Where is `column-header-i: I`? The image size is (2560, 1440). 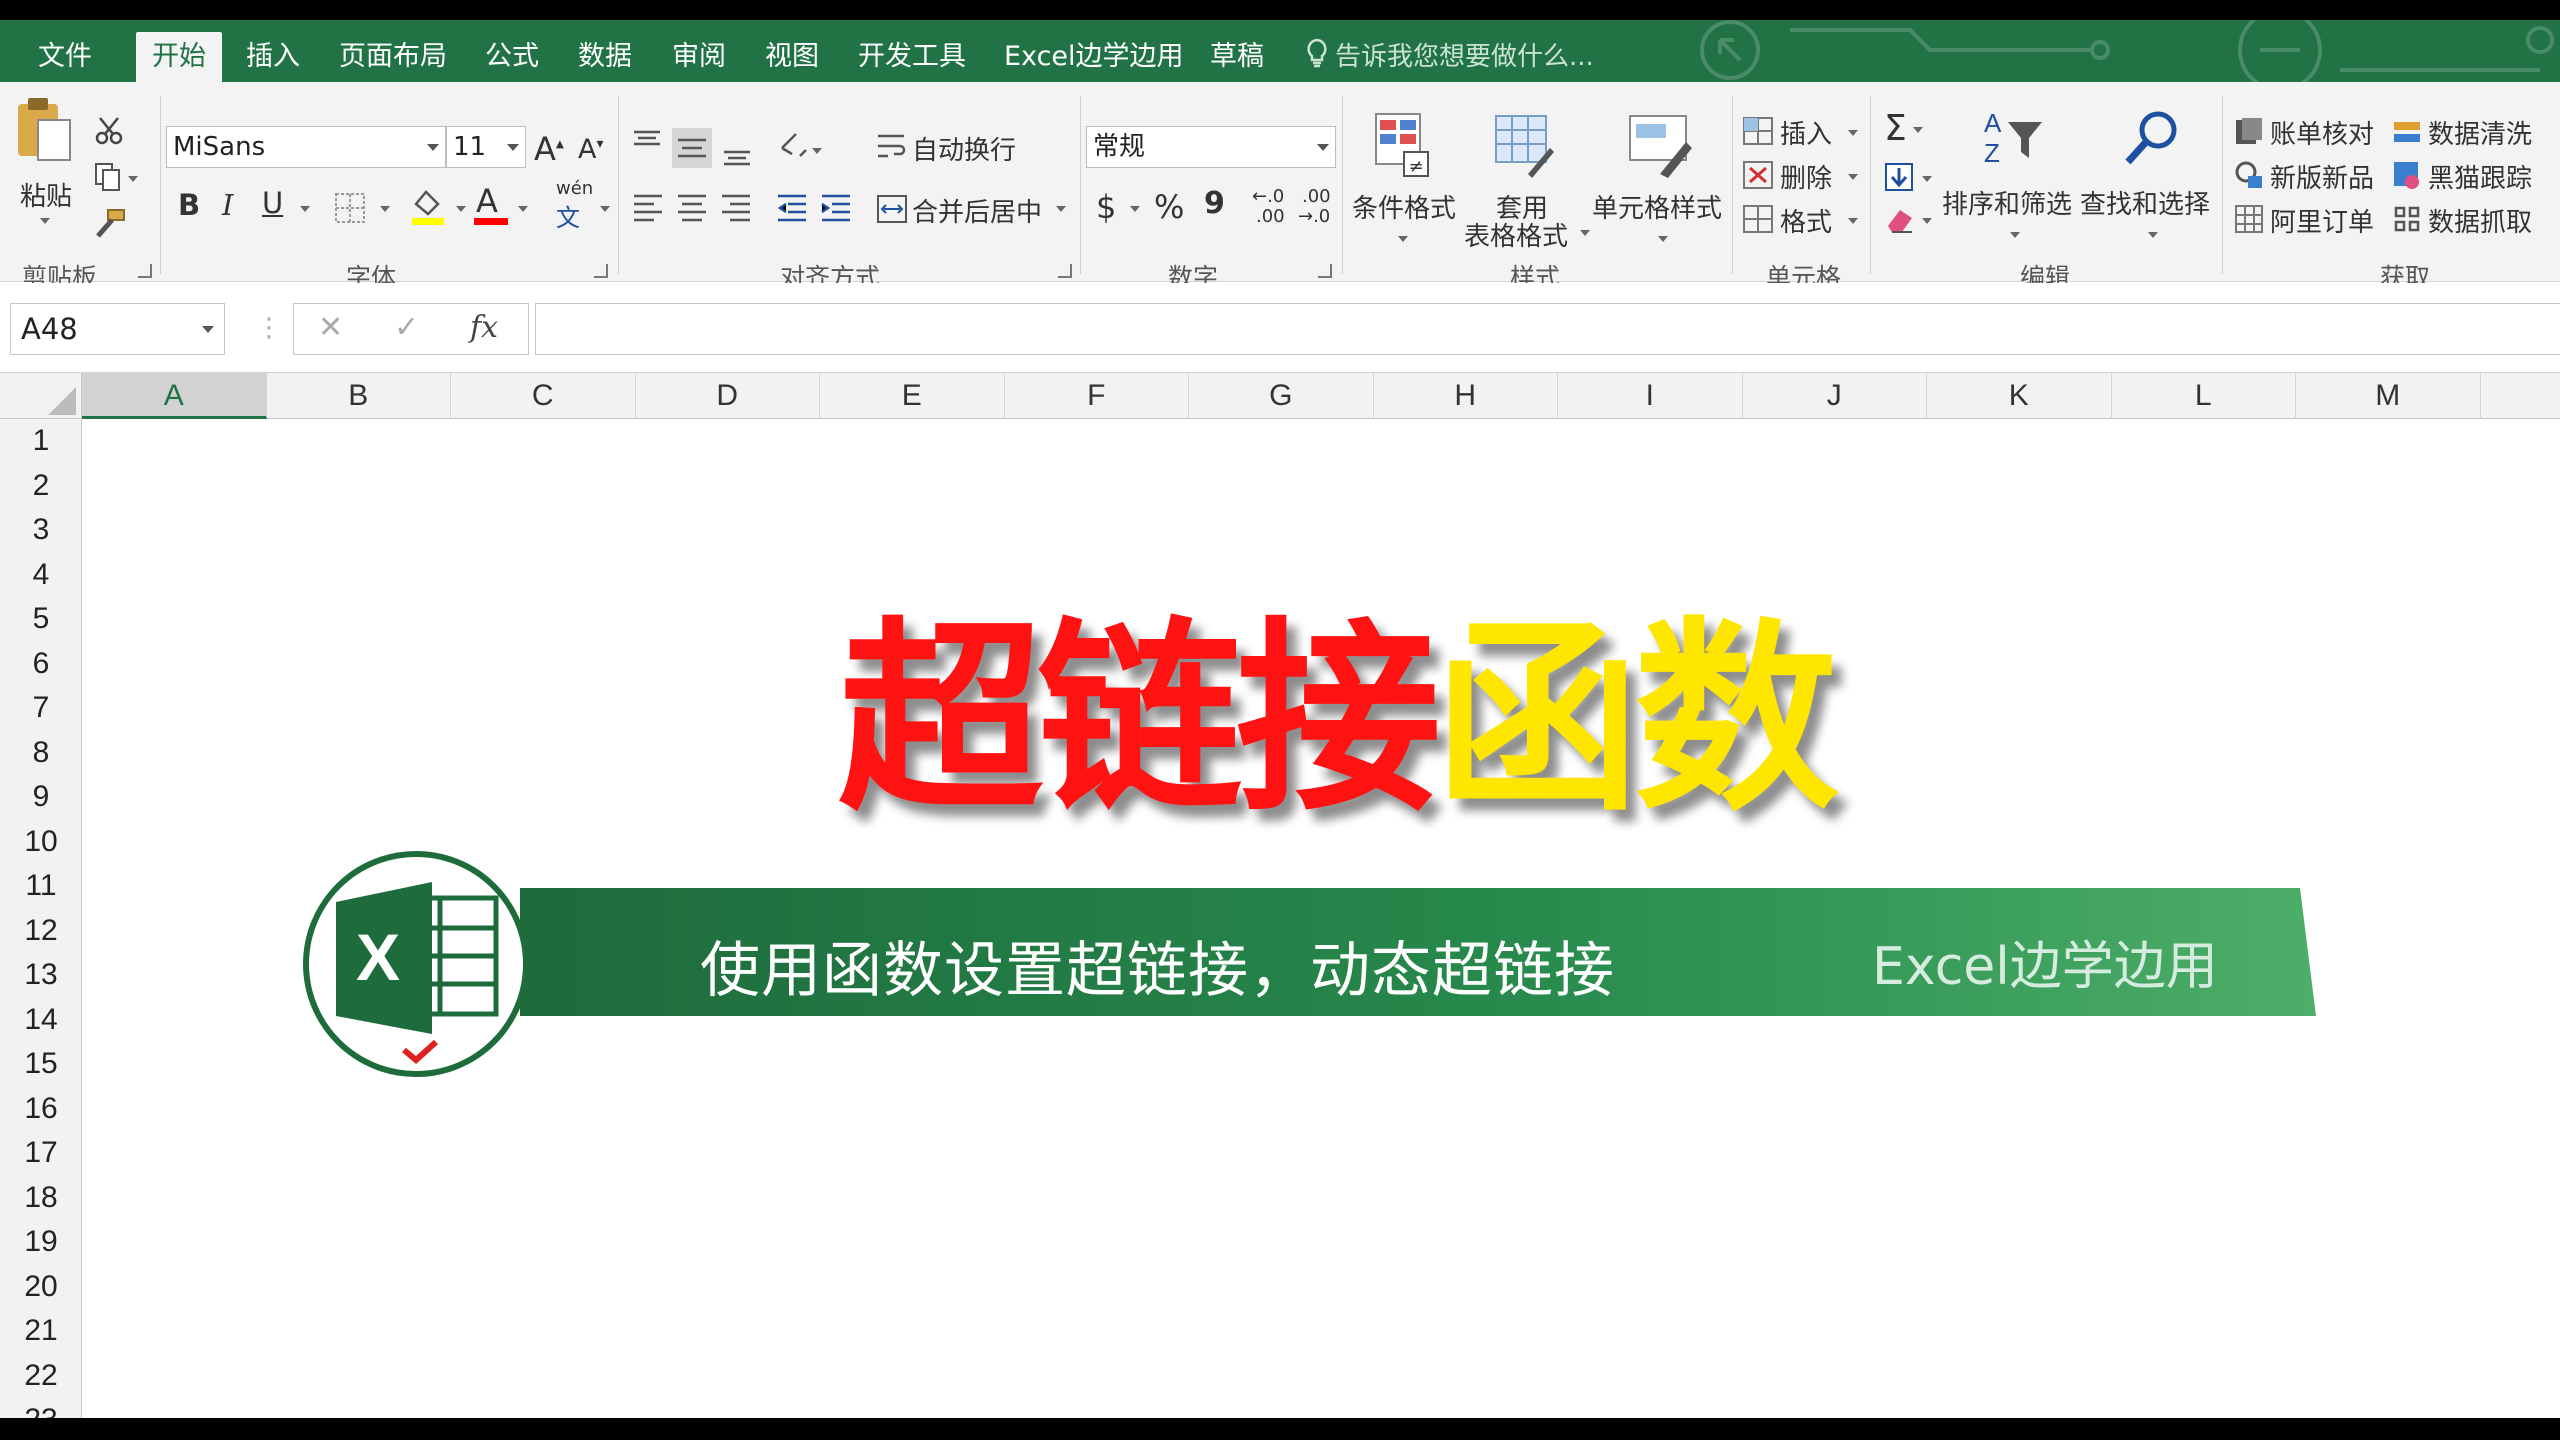
column-header-i: I is located at coordinates (1650, 396).